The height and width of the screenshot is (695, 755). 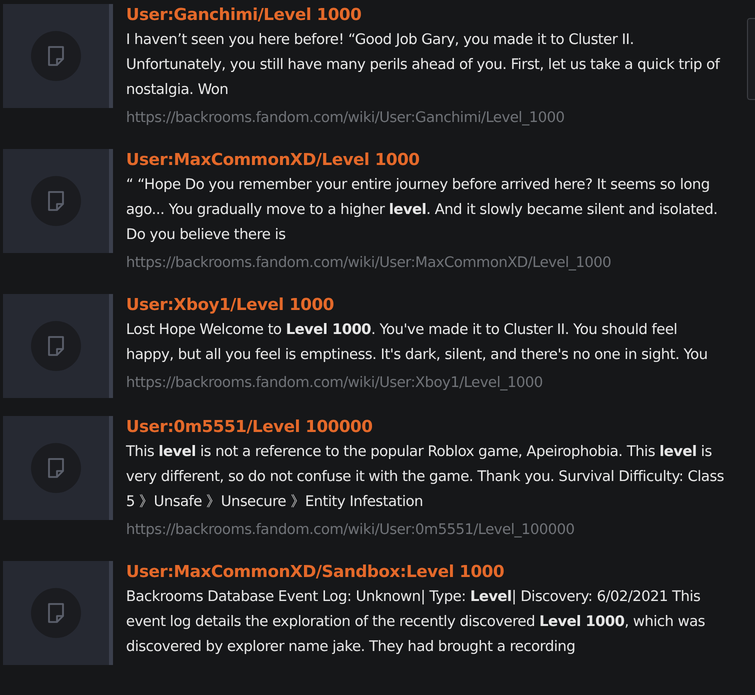 What do you see at coordinates (346, 118) in the screenshot?
I see `result-url: https://backrooms.fandom.com/wiki/User:Ganchimi/Level_1000` at bounding box center [346, 118].